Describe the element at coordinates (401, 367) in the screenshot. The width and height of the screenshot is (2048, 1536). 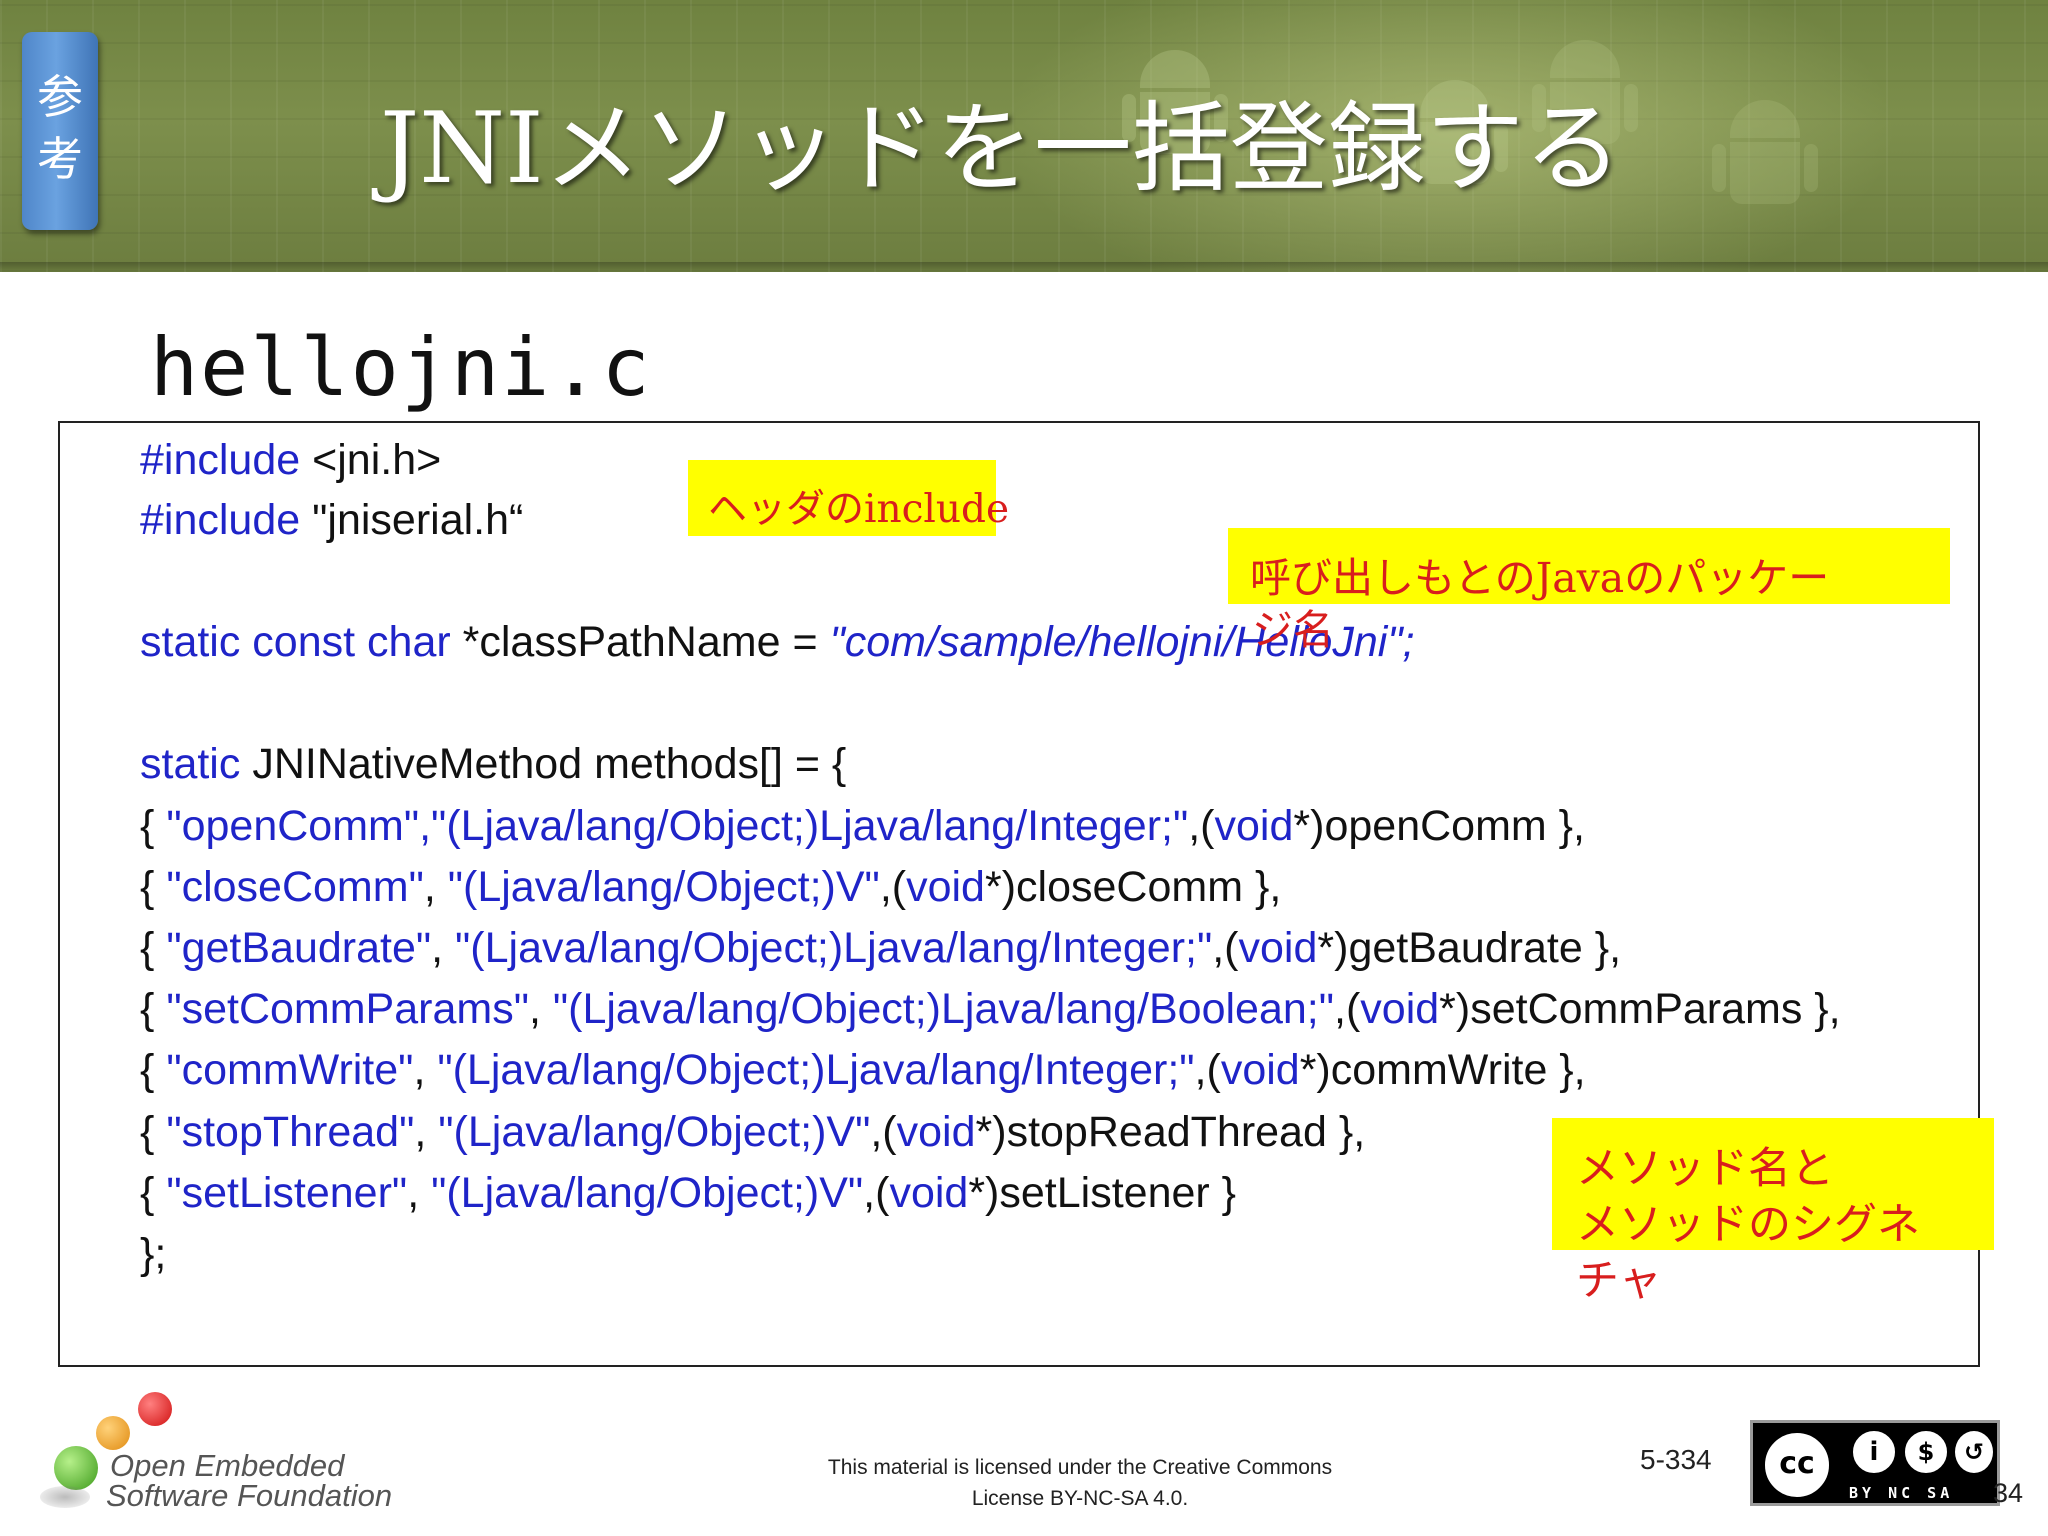
I see `file-name-heading: hellojni.c` at that location.